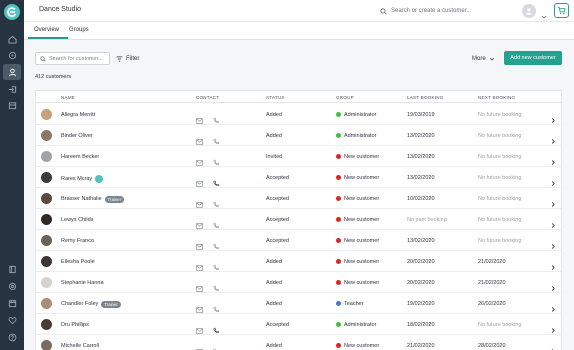 This screenshot has width=574, height=350. What do you see at coordinates (491, 58) in the screenshot?
I see `chevron-down-icon` at bounding box center [491, 58].